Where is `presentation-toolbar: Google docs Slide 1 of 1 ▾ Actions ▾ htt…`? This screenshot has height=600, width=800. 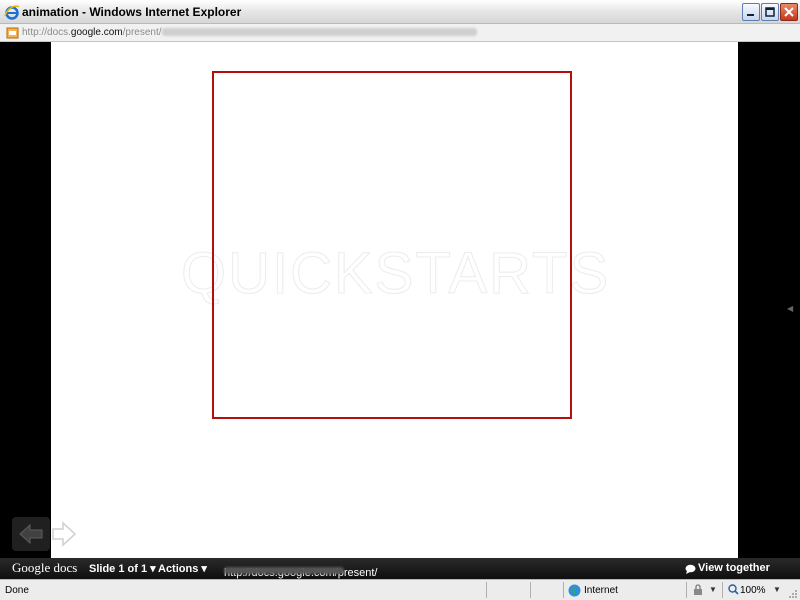
presentation-toolbar: Google docs Slide 1 of 1 ▾ Actions ▾ htt… is located at coordinates (400, 568).